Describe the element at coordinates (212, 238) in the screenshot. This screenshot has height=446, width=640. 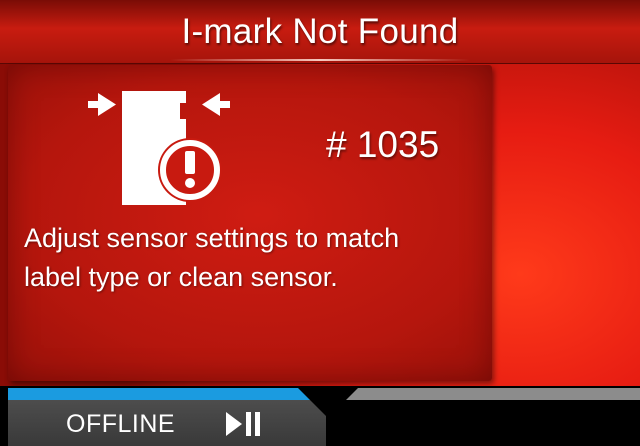
I see `error-message-line: Adjust sensor settings to match` at that location.